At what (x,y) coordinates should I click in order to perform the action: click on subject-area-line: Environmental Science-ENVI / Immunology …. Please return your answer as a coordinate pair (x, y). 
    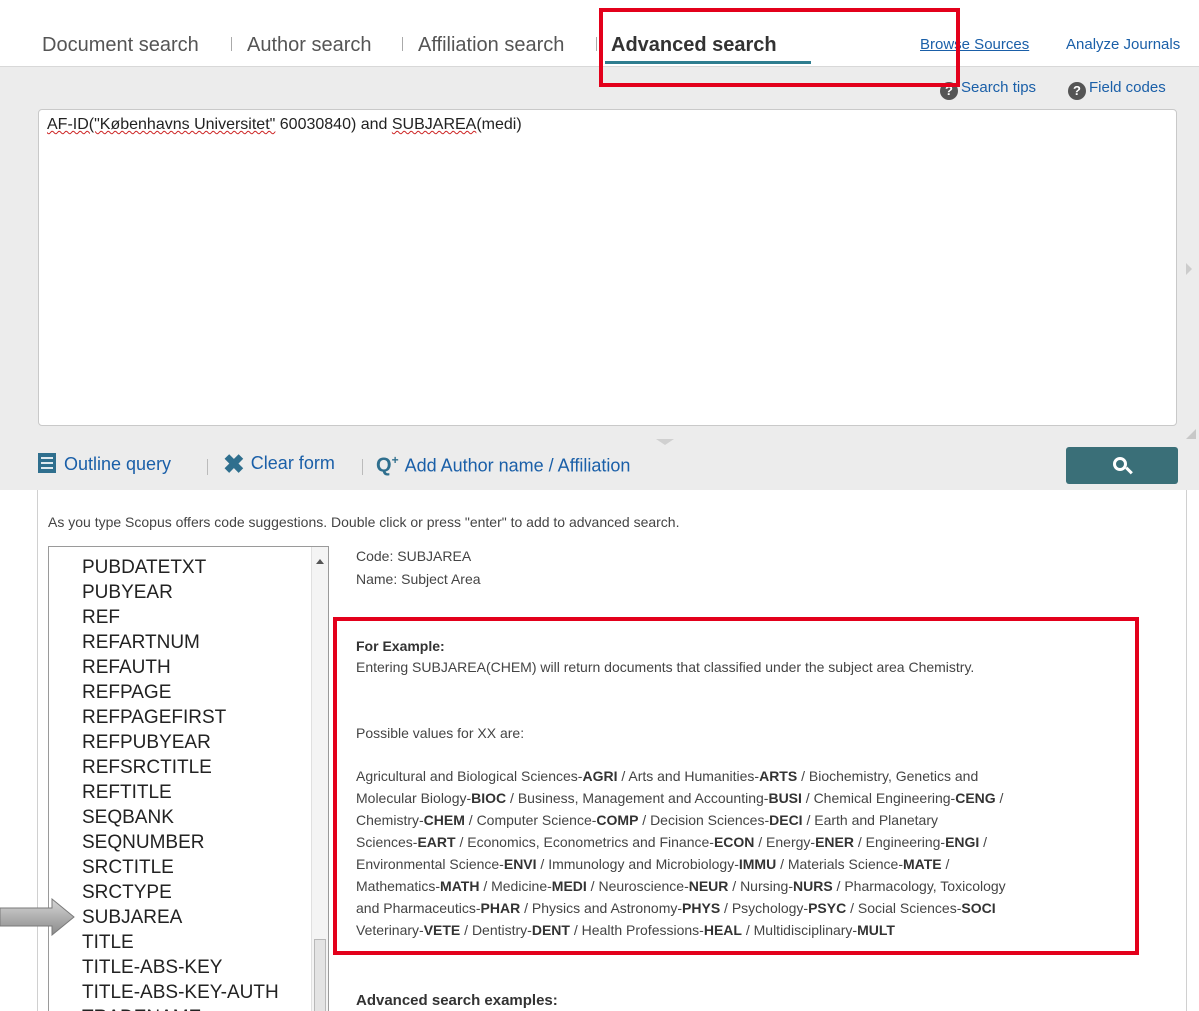
    Looking at the image, I should click on (653, 864).